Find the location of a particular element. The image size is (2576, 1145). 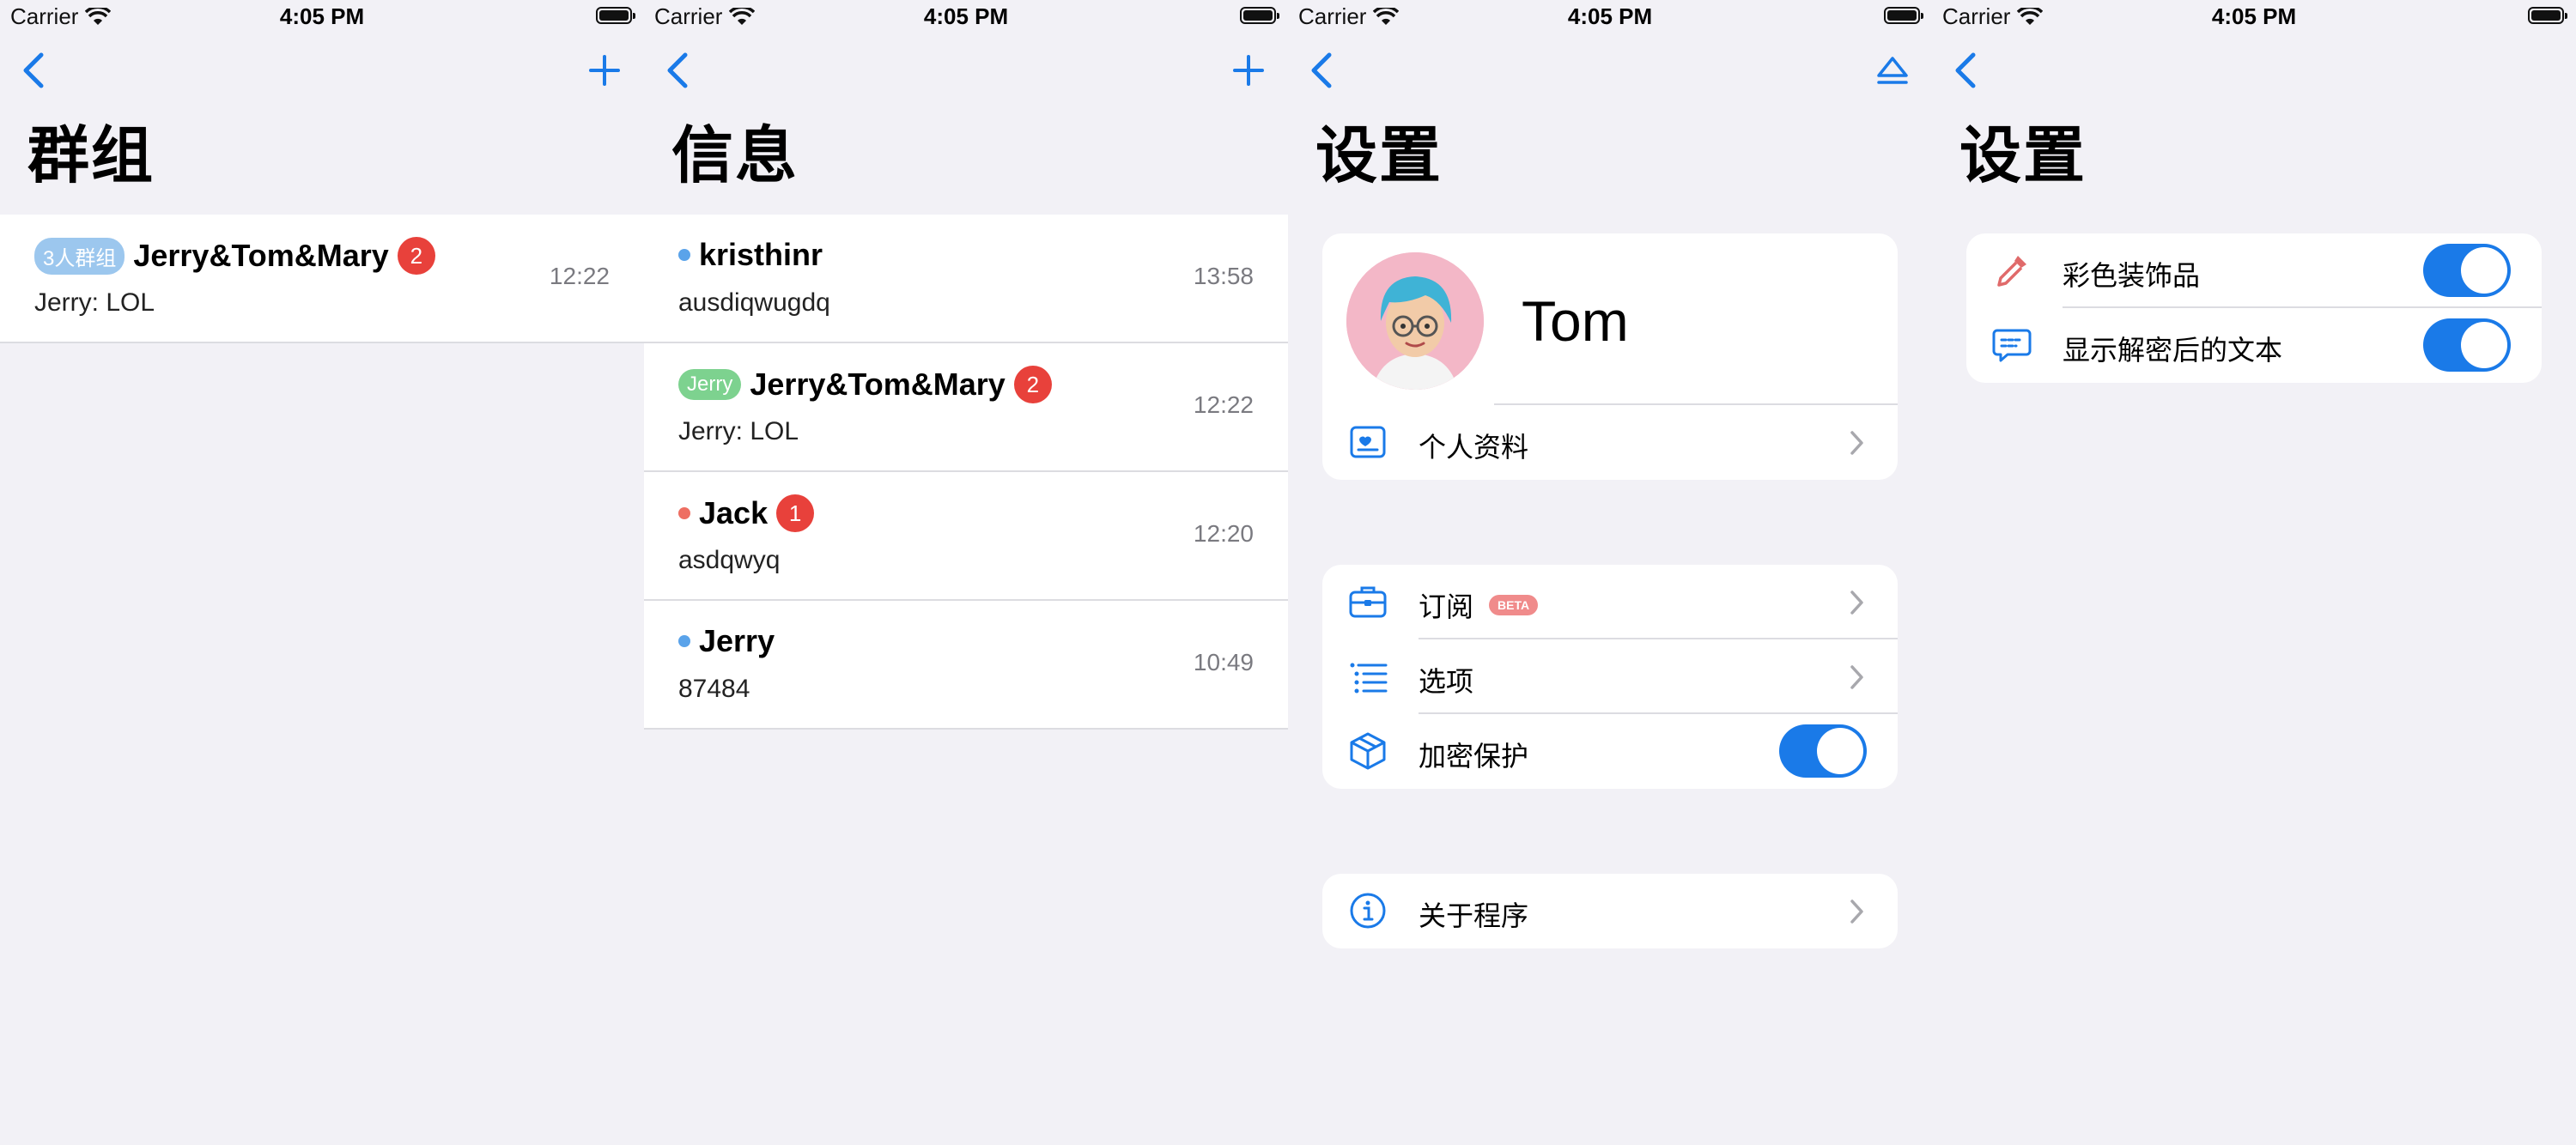

unread-badge: 1 is located at coordinates (795, 513).